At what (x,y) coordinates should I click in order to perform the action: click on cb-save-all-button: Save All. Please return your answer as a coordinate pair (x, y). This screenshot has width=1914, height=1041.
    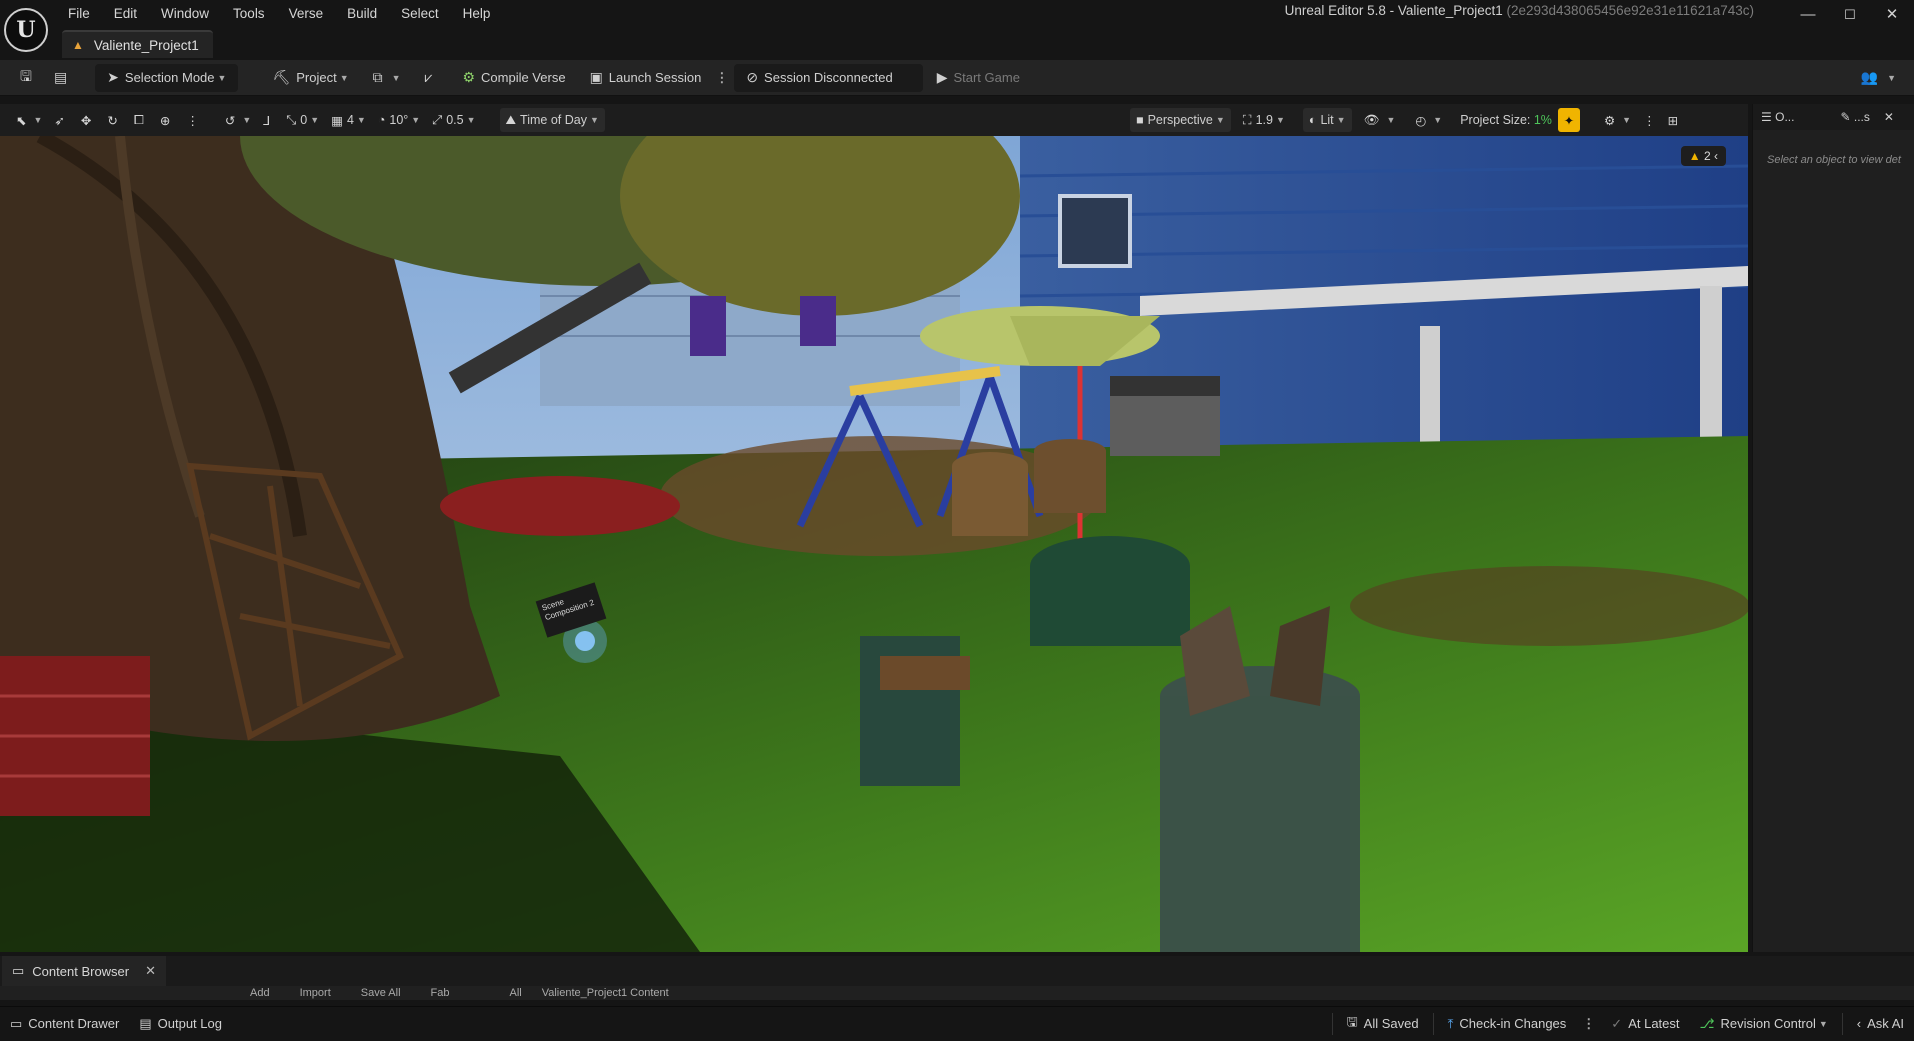
    Looking at the image, I should click on (381, 993).